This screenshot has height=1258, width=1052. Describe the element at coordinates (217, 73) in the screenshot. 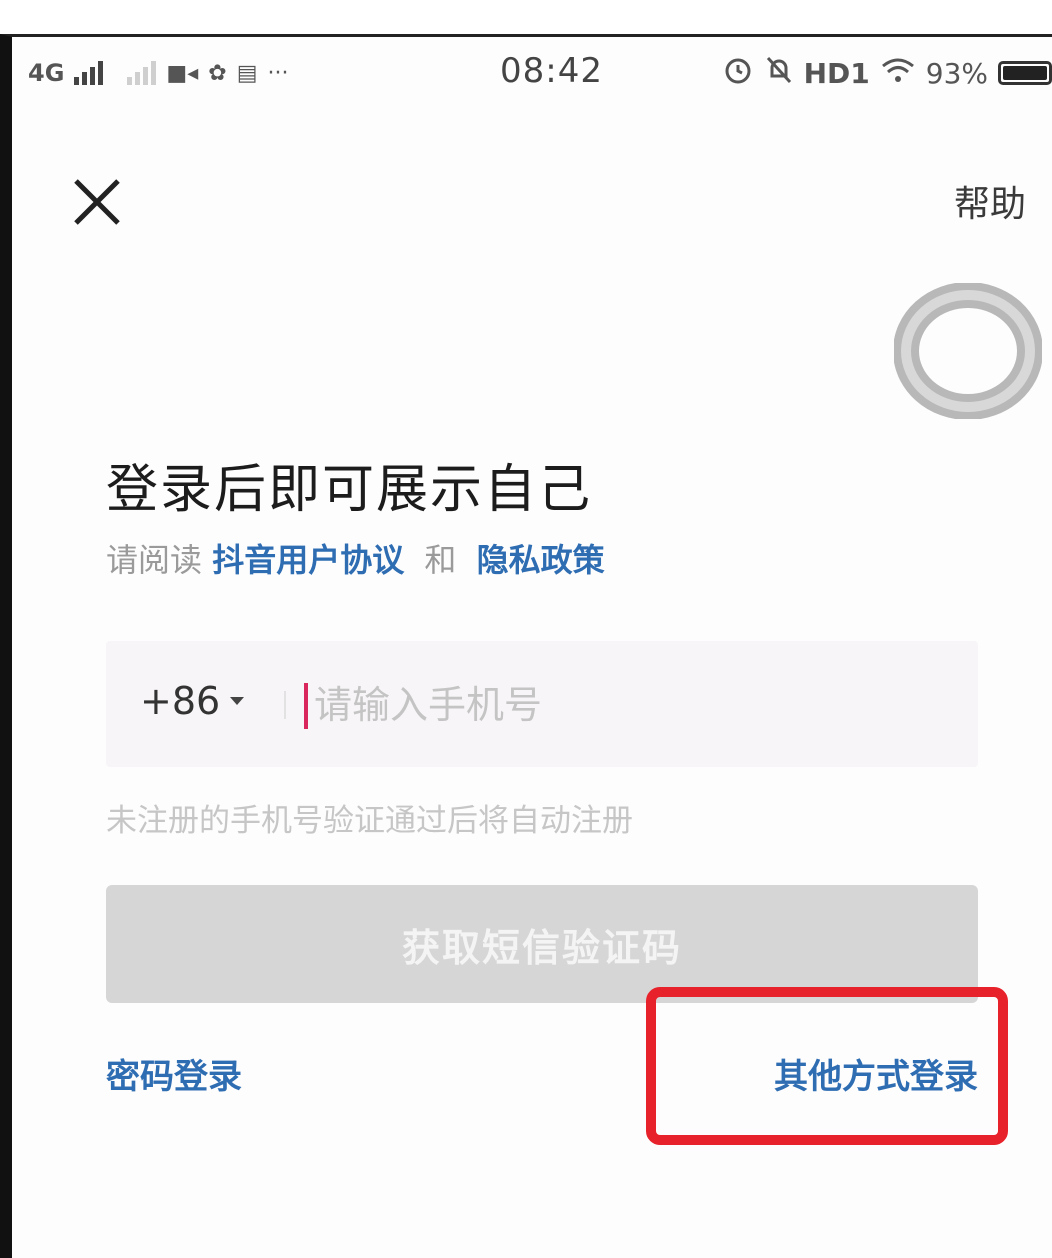

I see `app-icon: ✿` at that location.